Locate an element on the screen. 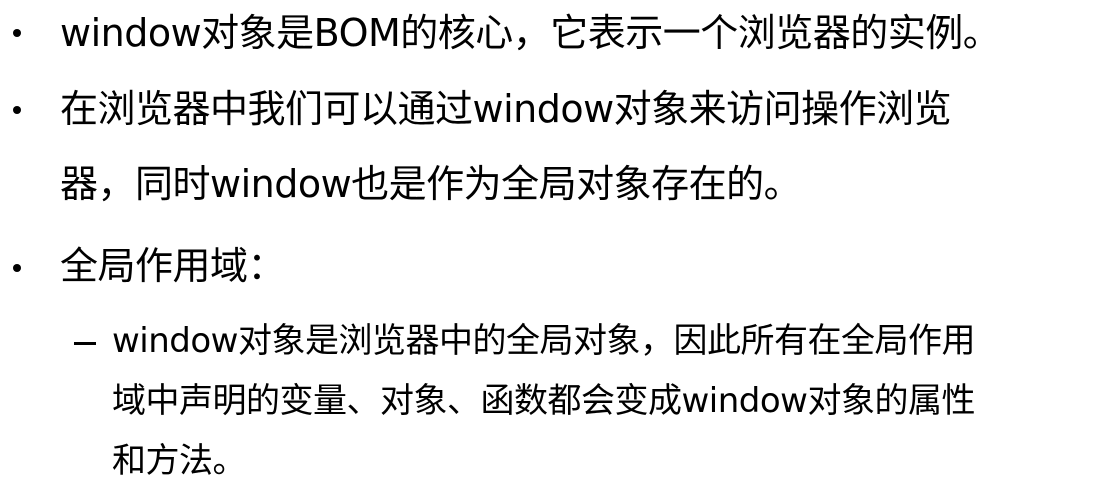  sub-bullet-text-line: window对象是浏览器中的全局对象，因此所有在全局作用 is located at coordinates (544, 341).